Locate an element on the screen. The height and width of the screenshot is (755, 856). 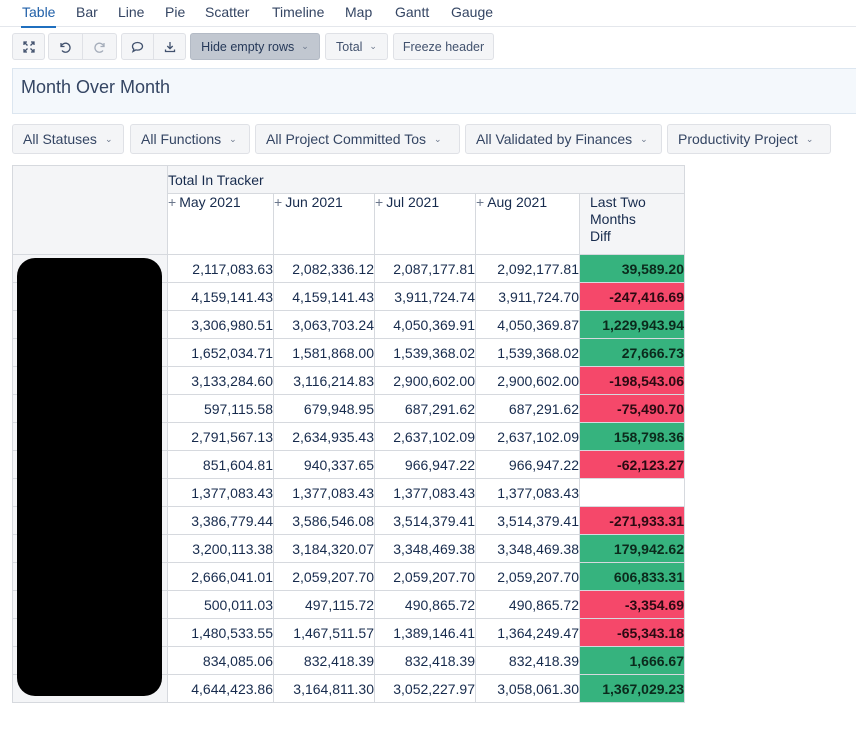
diff-cell: 606,833.31 is located at coordinates (632, 576).